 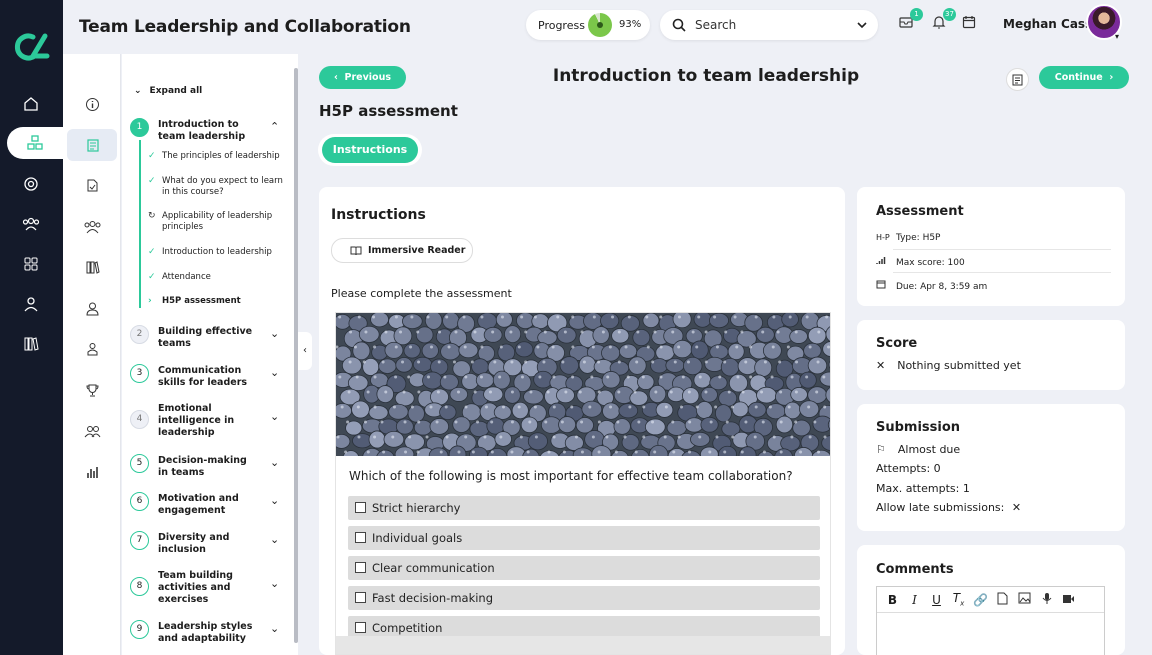 What do you see at coordinates (139, 373) in the screenshot?
I see `section-number: 3` at bounding box center [139, 373].